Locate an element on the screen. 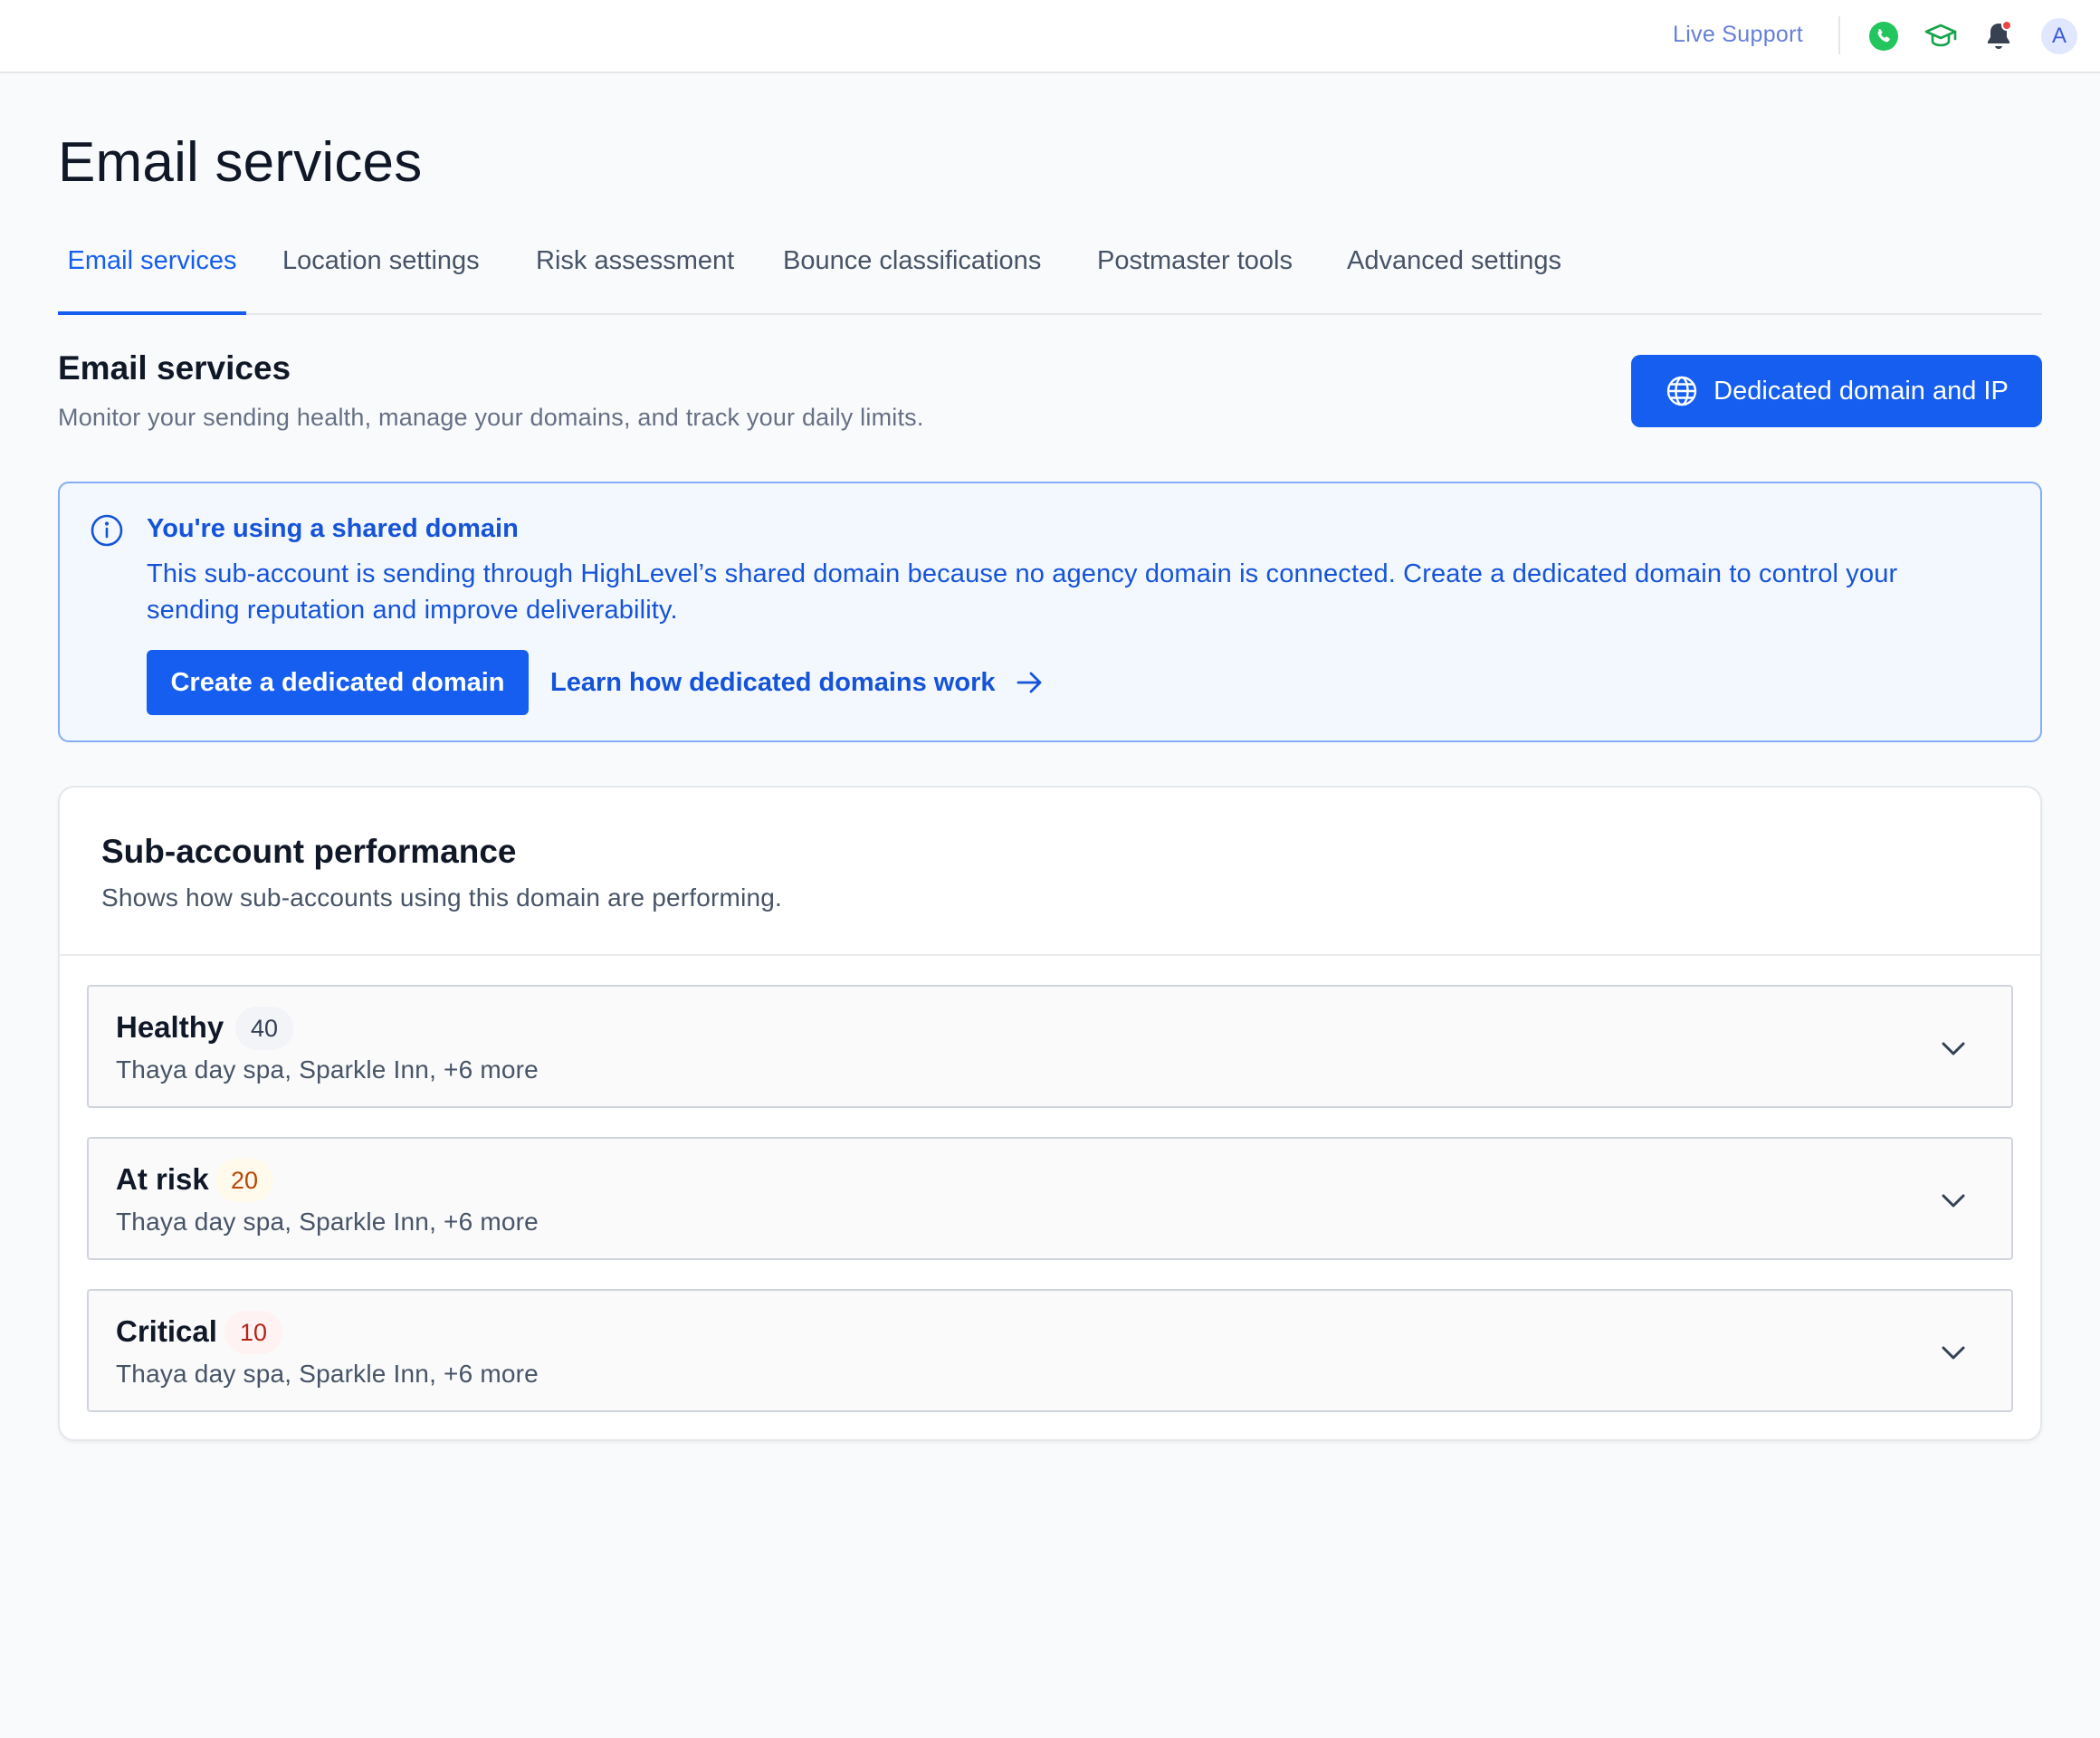 Image resolution: width=2100 pixels, height=1738 pixels. learn-dedicated-domains-link: Learn how dedicated domains work is located at coordinates (798, 682).